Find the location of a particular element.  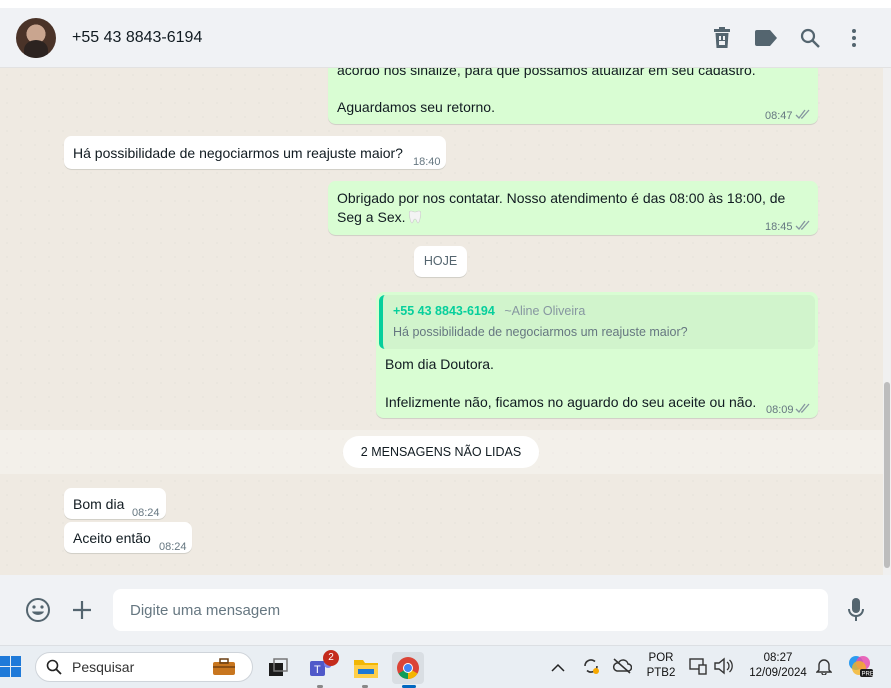

message-text: Aceito então is located at coordinates (112, 538).